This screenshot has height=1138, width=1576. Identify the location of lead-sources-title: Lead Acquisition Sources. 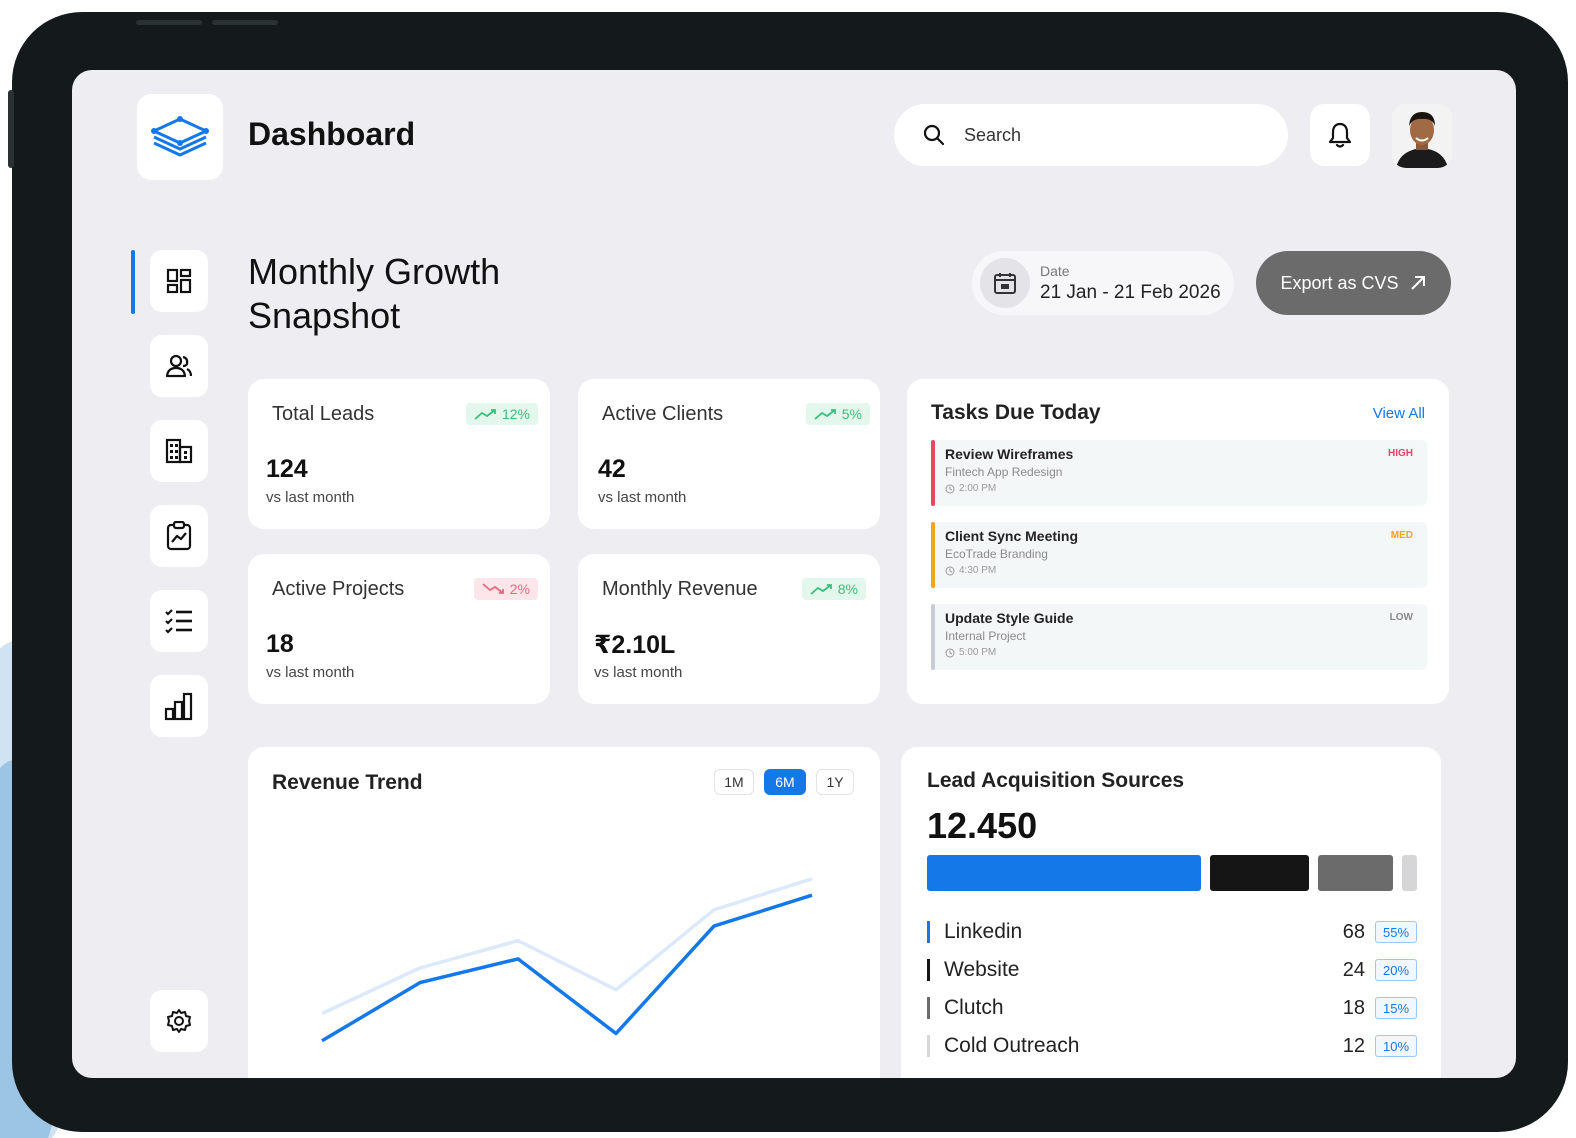
(1056, 780).